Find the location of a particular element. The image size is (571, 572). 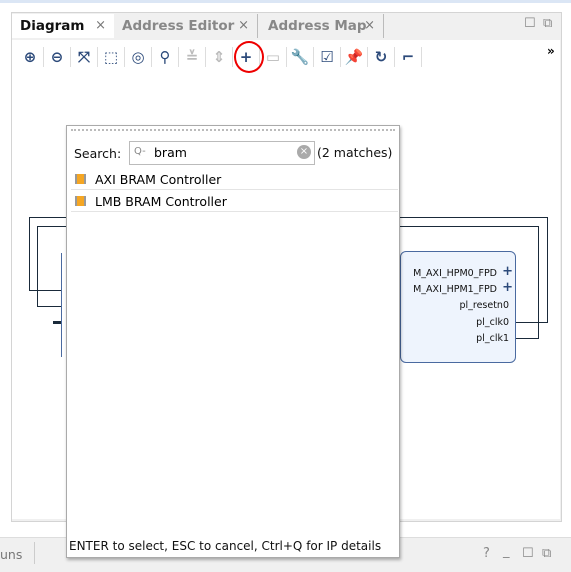

tab-address-editor: Address Editor × is located at coordinates (186, 26).